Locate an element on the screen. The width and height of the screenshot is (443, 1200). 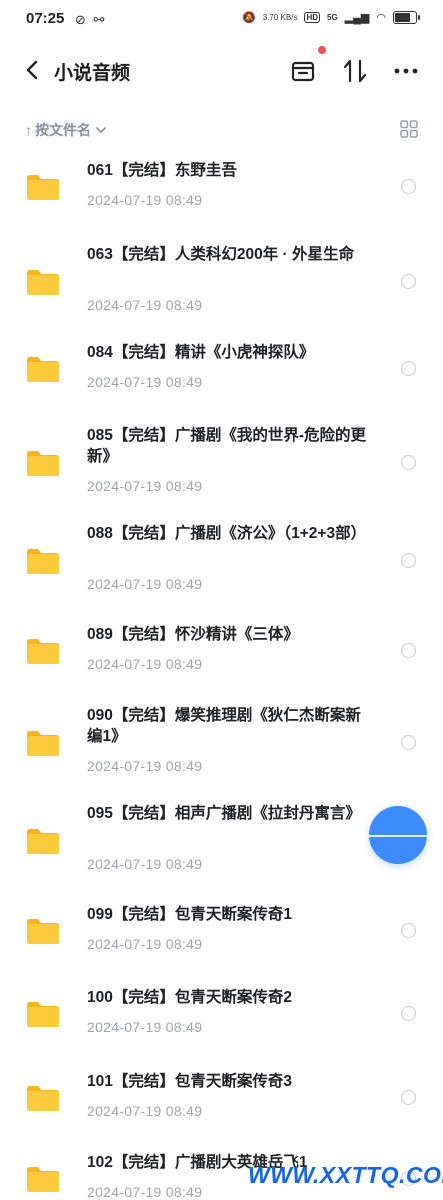
file-name: 090【完结】爆笑推理剧《狄仁杰断案新编1》 is located at coordinates (224, 726).